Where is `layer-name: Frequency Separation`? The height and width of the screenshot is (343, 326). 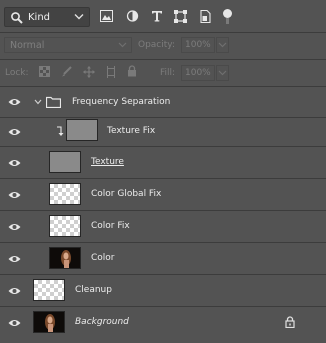
layer-name: Frequency Separation is located at coordinates (121, 102).